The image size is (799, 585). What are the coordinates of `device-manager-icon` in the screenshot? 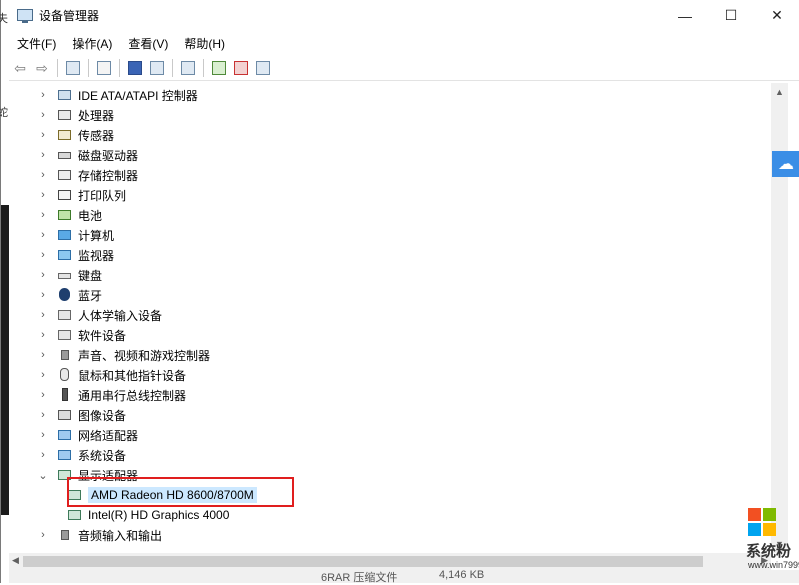 It's located at (25, 16).